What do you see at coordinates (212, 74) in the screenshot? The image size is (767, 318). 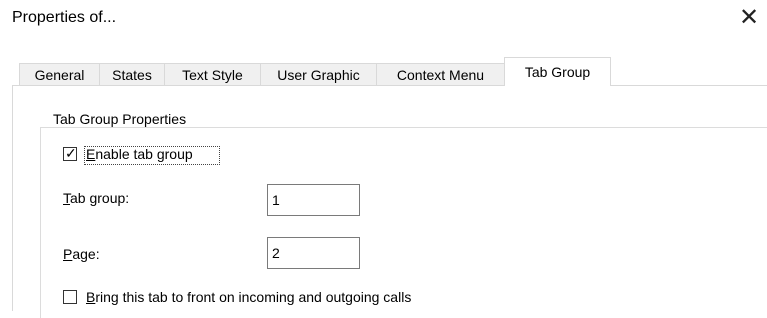 I see `tab-text-style: Text Style` at bounding box center [212, 74].